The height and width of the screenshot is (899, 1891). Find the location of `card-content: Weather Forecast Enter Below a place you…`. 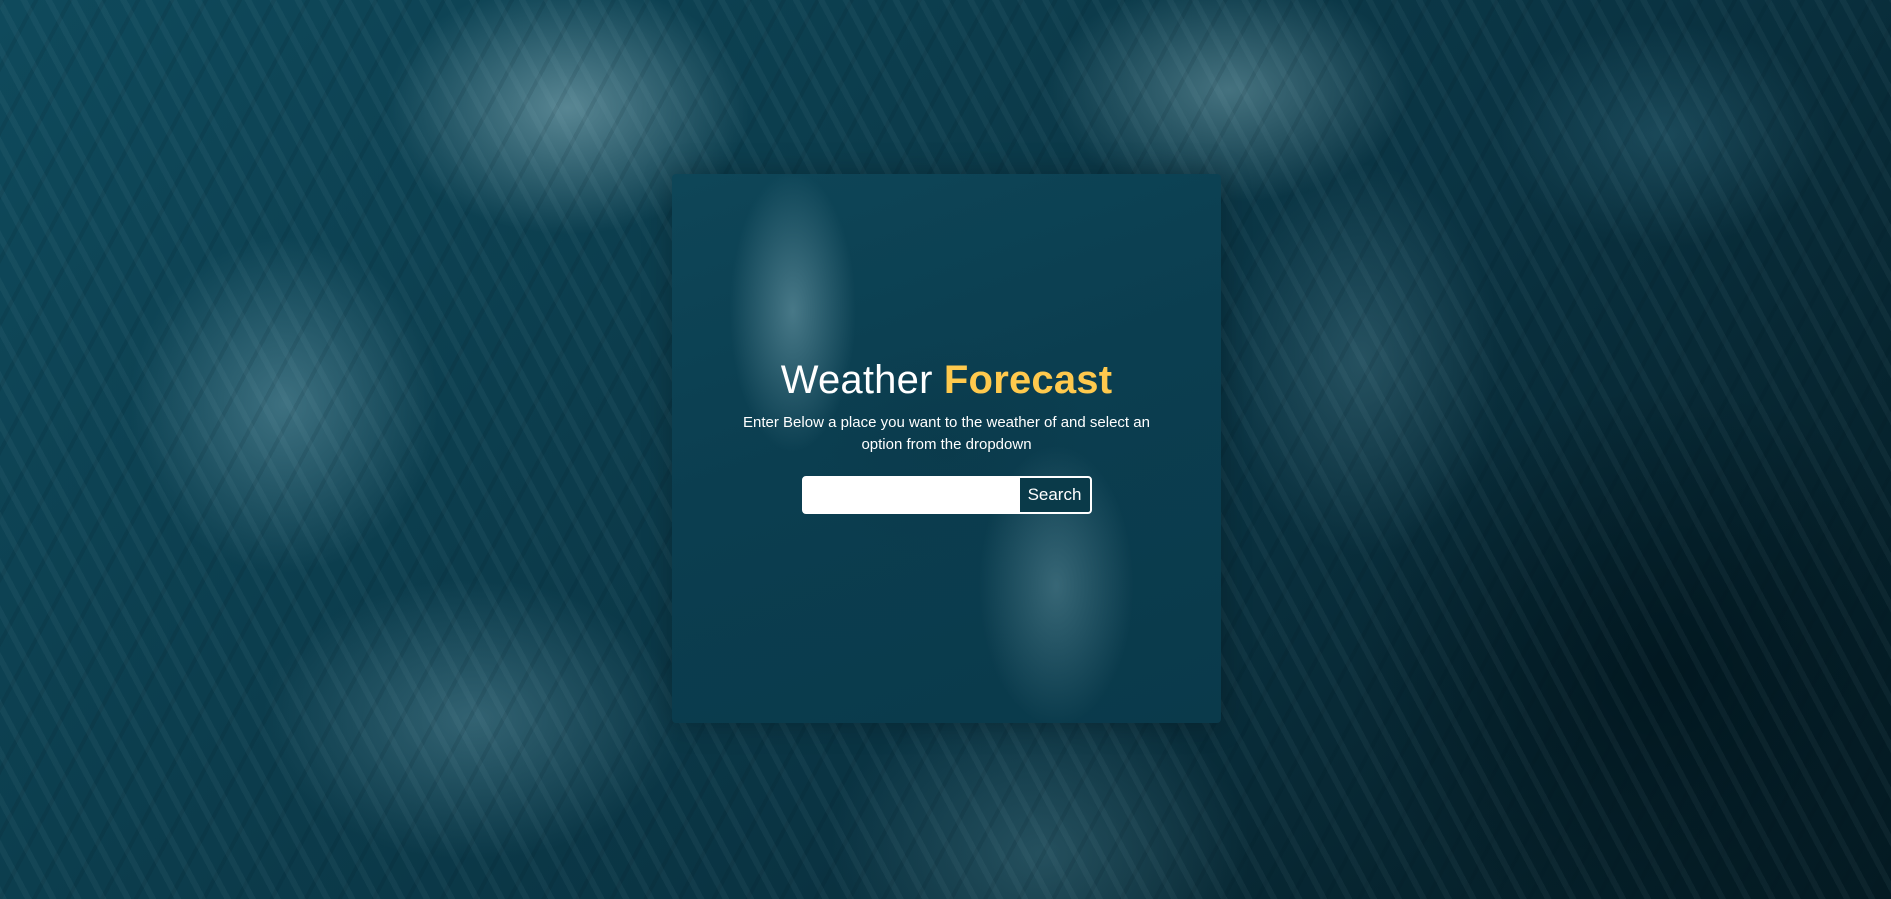

card-content: Weather Forecast Enter Below a place you… is located at coordinates (947, 435).